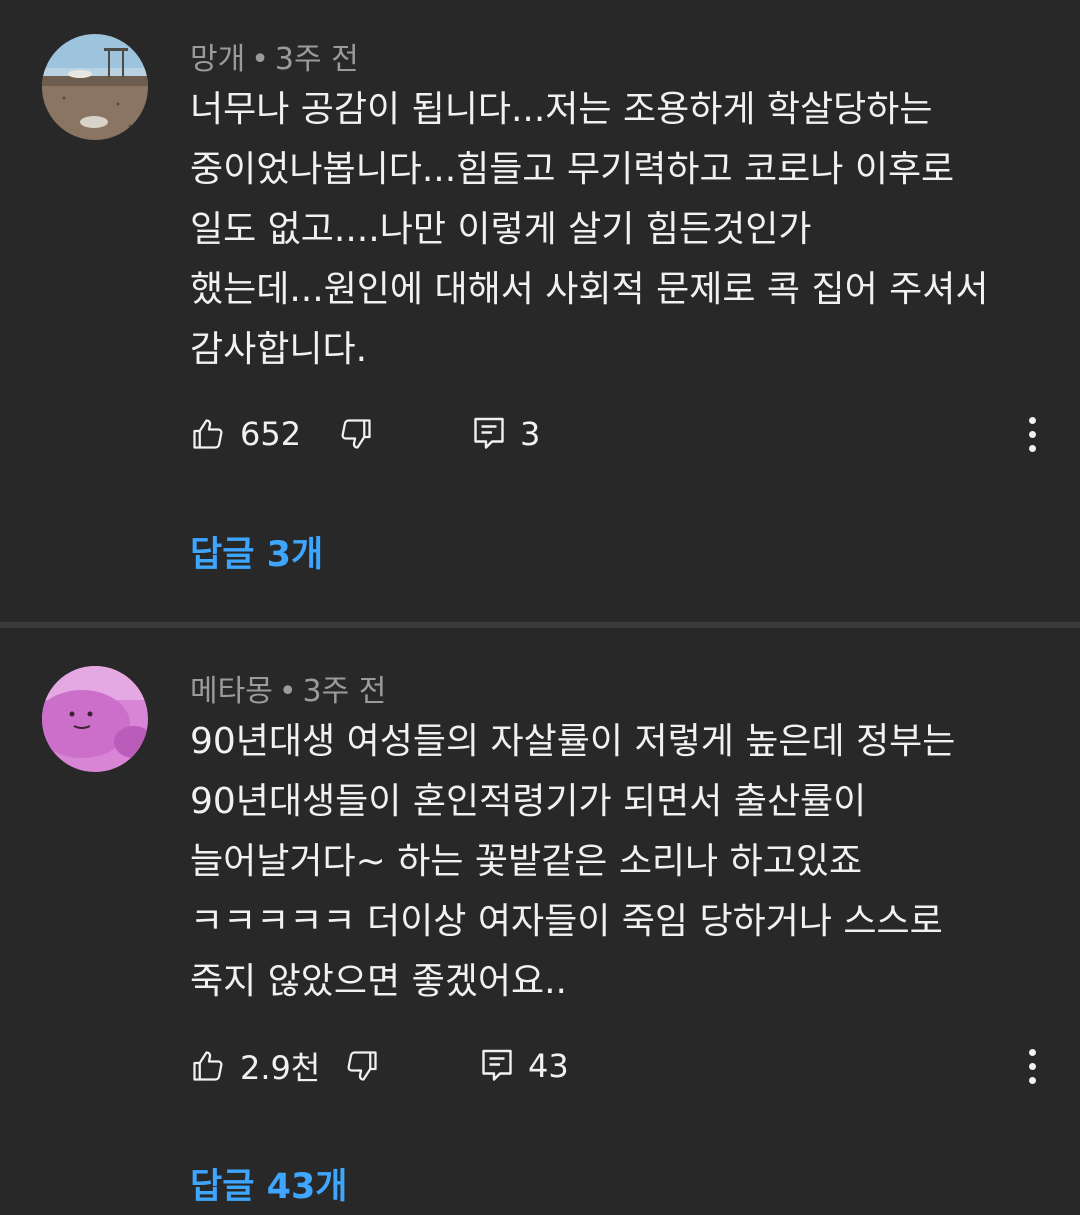 This screenshot has width=1080, height=1215. I want to click on comment-text-line: 죽지 않았으면 좋겠어요.., so click(378, 981).